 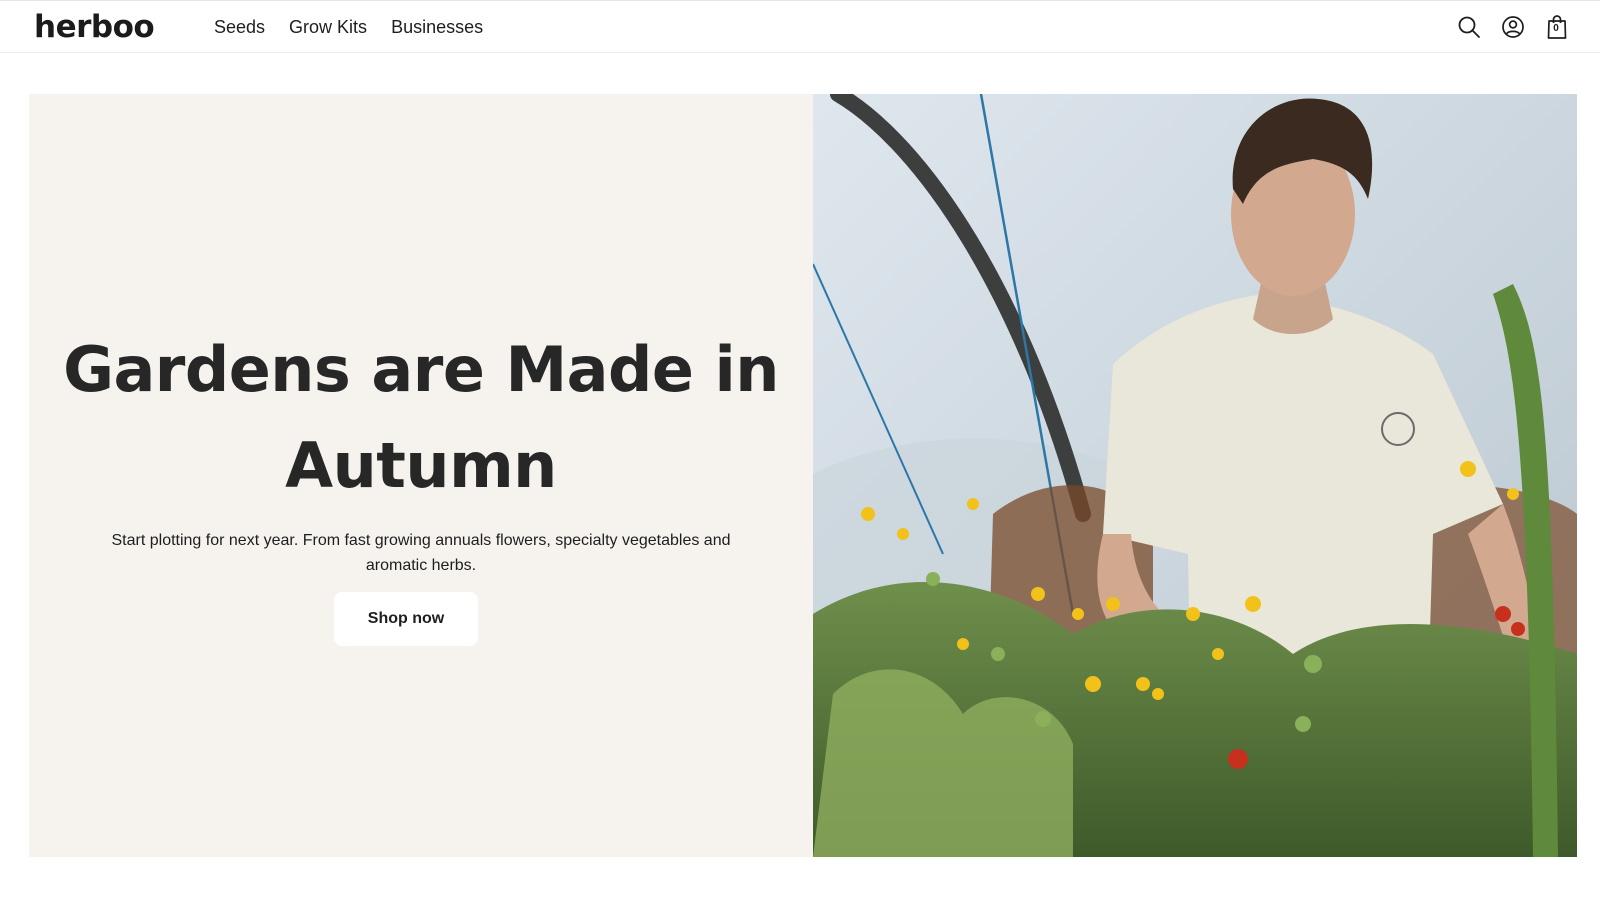 What do you see at coordinates (421, 418) in the screenshot?
I see `hero-title: Gardens are Made in Autumn` at bounding box center [421, 418].